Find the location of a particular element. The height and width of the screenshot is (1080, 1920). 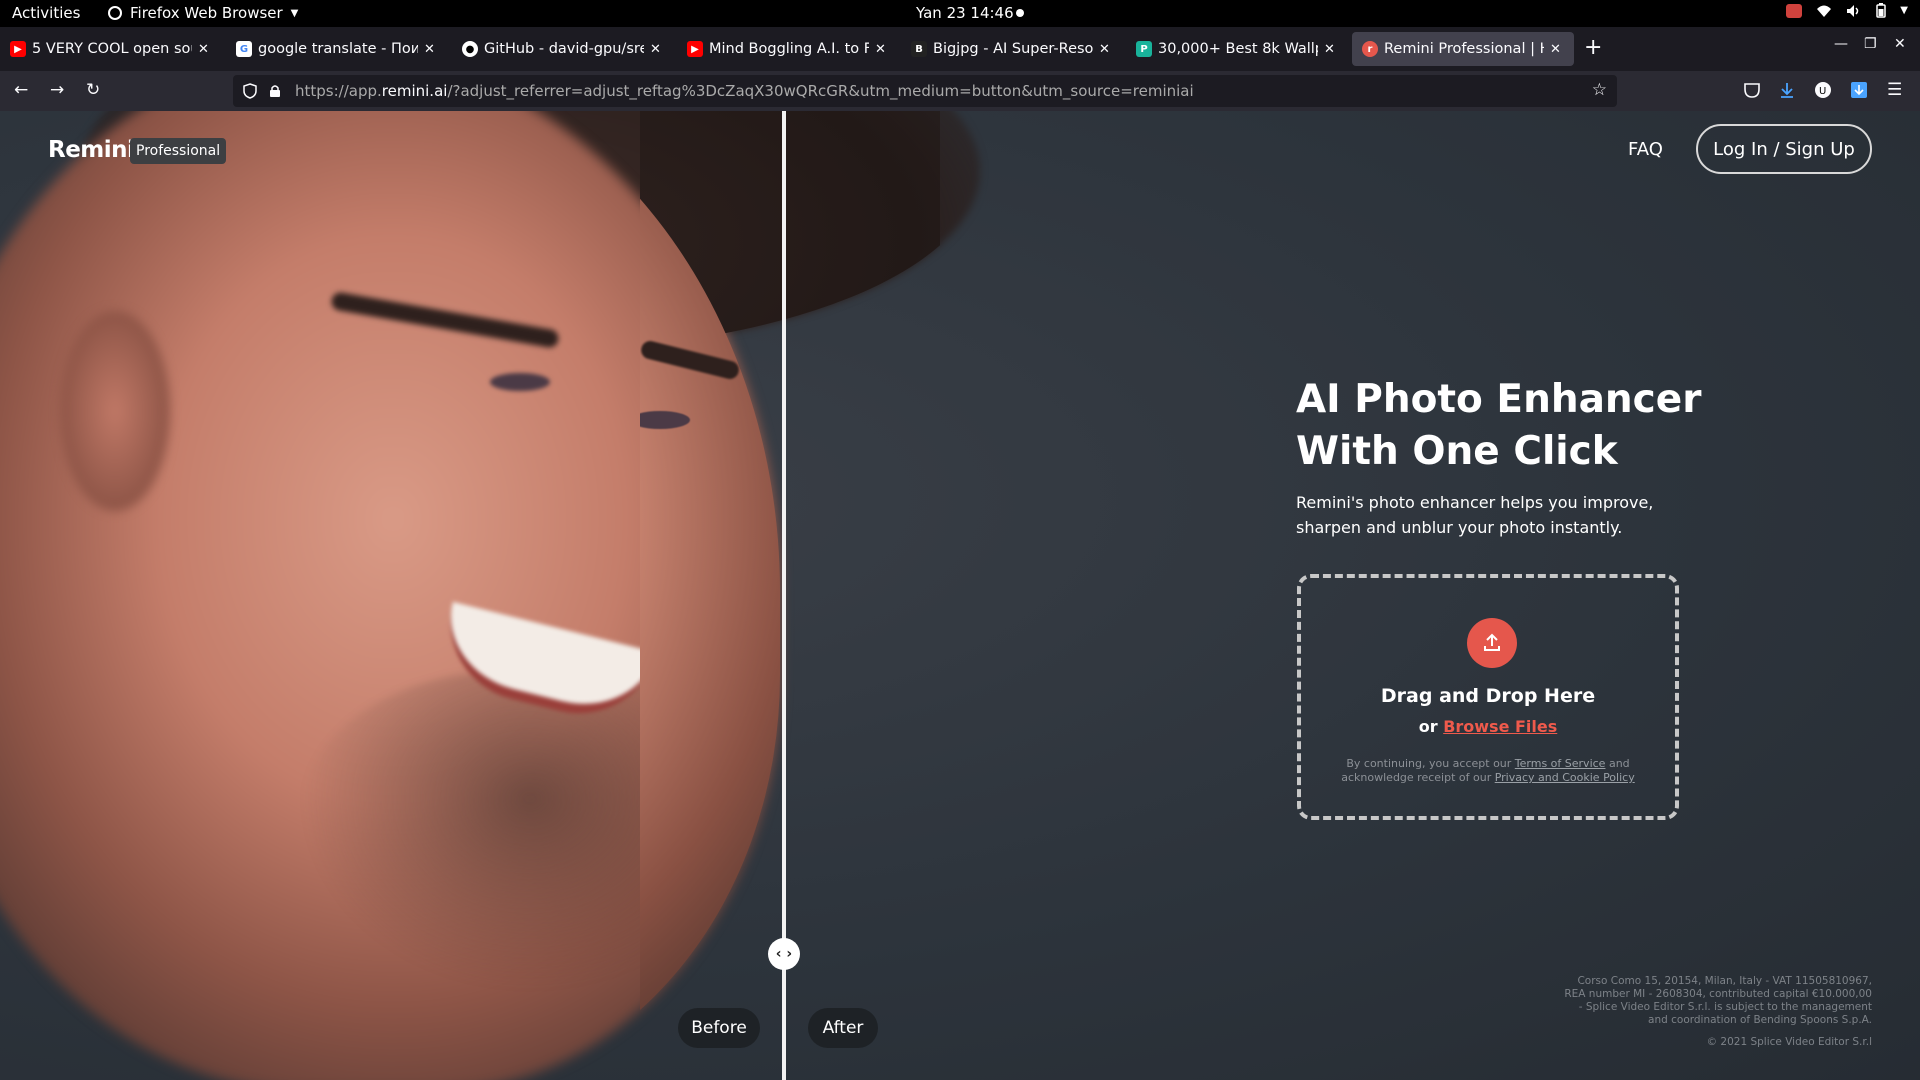

svg-text: U is located at coordinates (1822, 91).